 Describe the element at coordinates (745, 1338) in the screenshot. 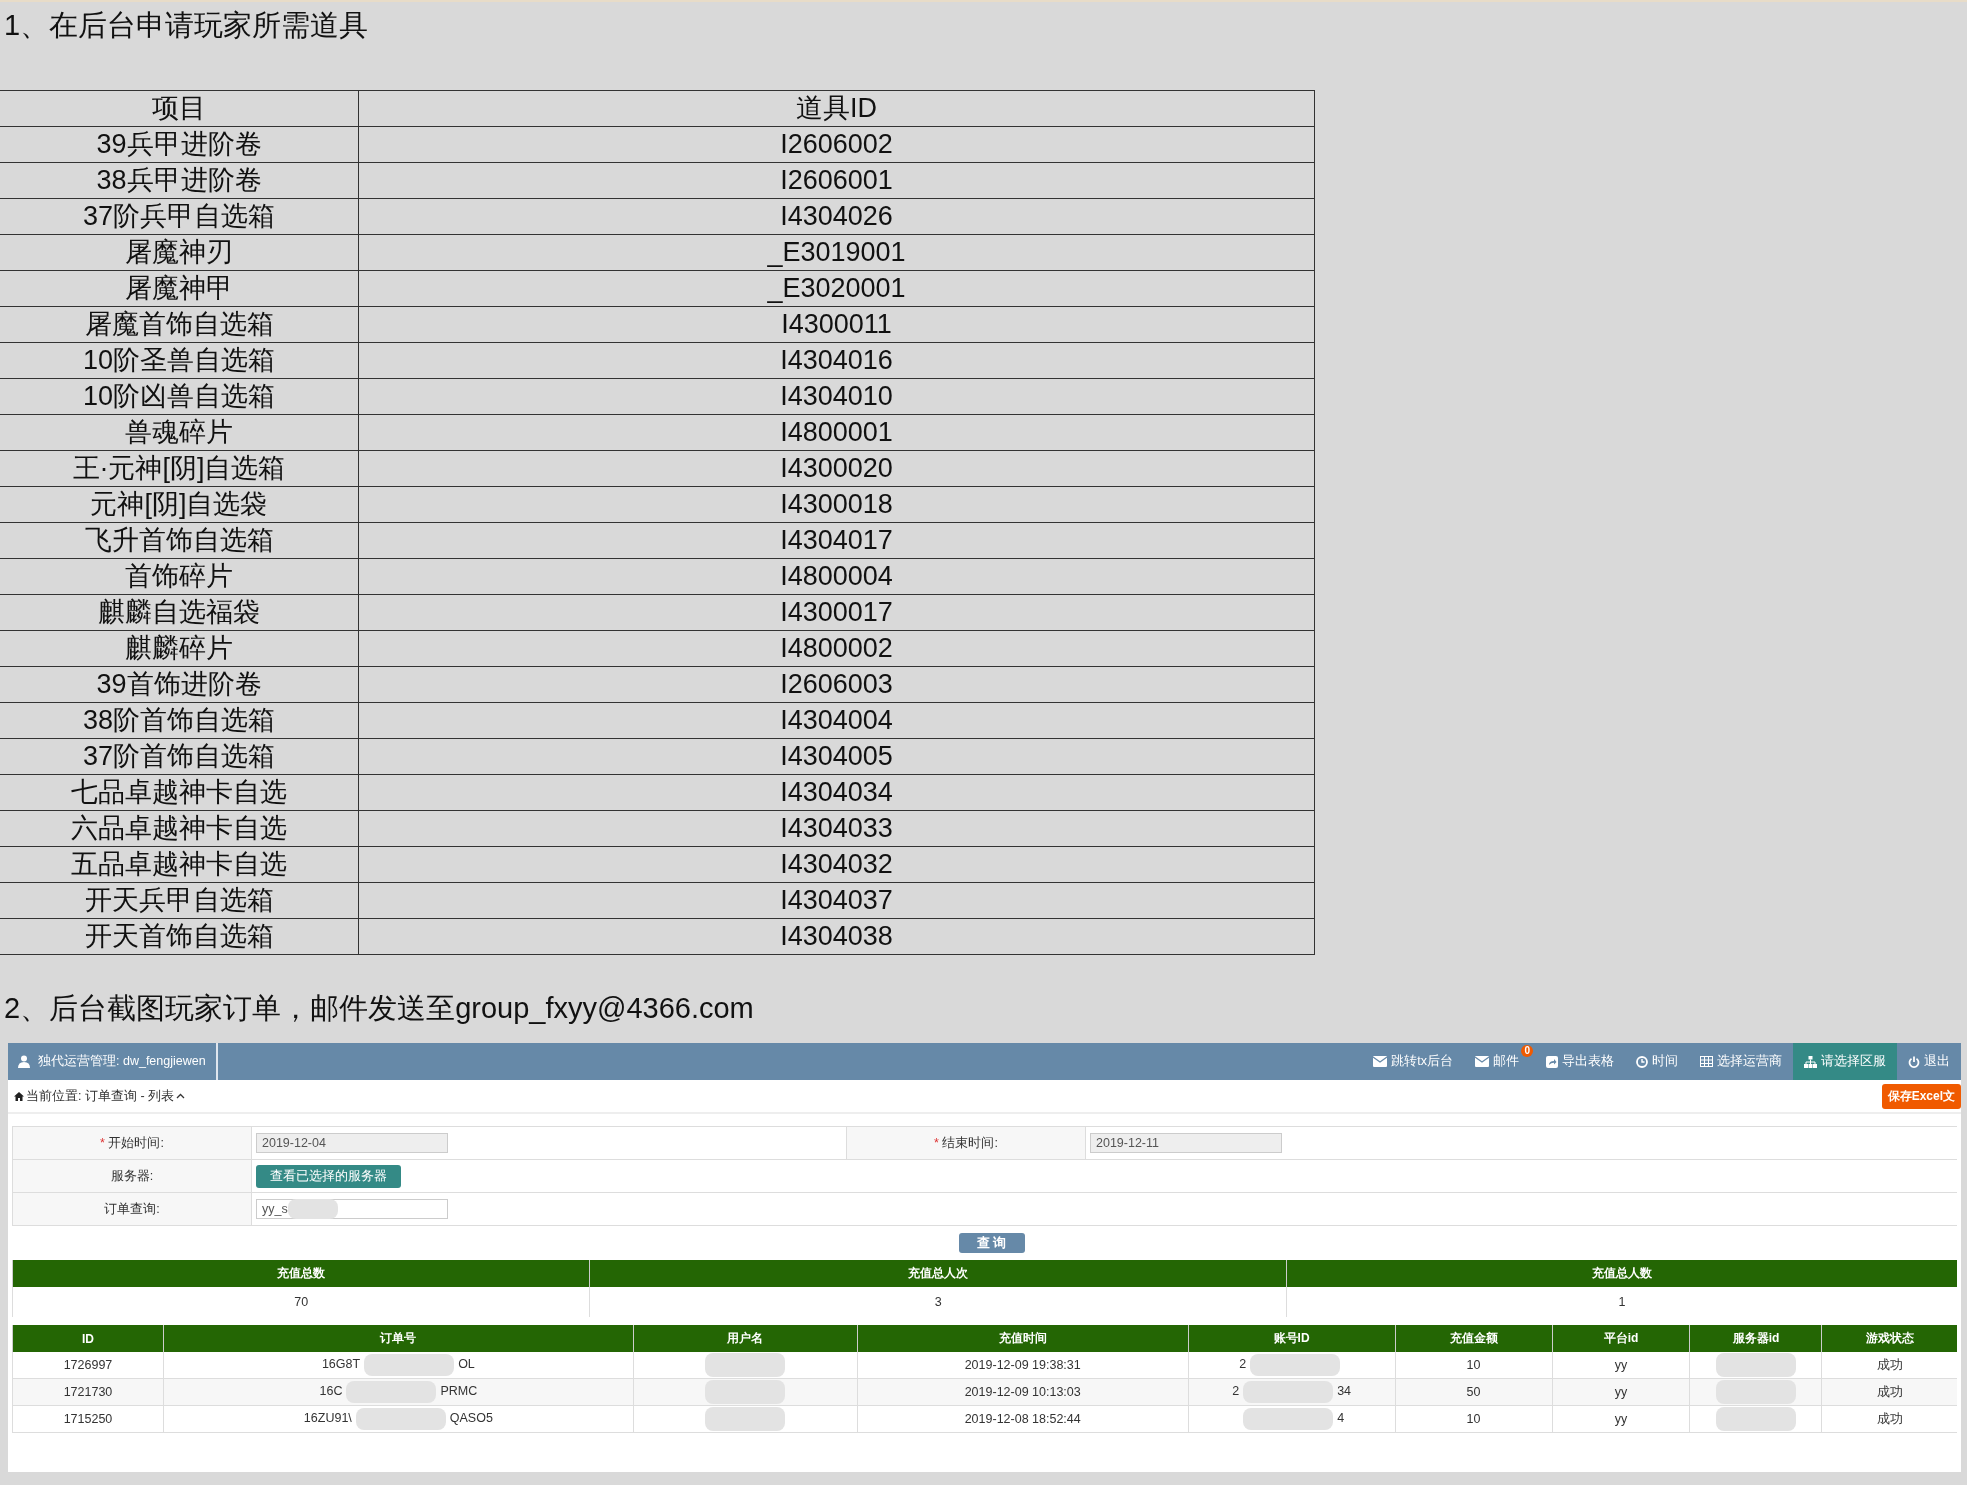

I see `column-header: 用户名` at that location.